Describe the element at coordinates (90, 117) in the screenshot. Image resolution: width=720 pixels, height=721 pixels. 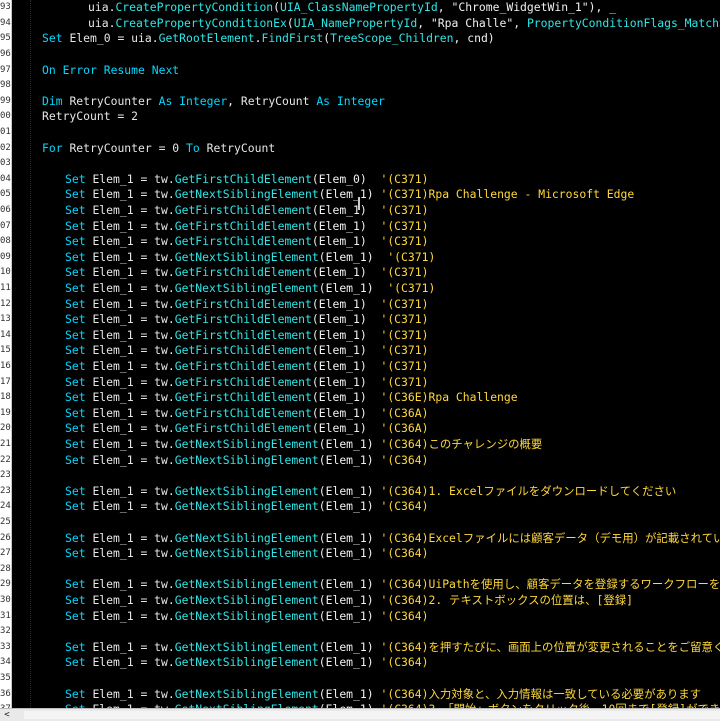
I see `code-text: RetryCount = 2` at that location.